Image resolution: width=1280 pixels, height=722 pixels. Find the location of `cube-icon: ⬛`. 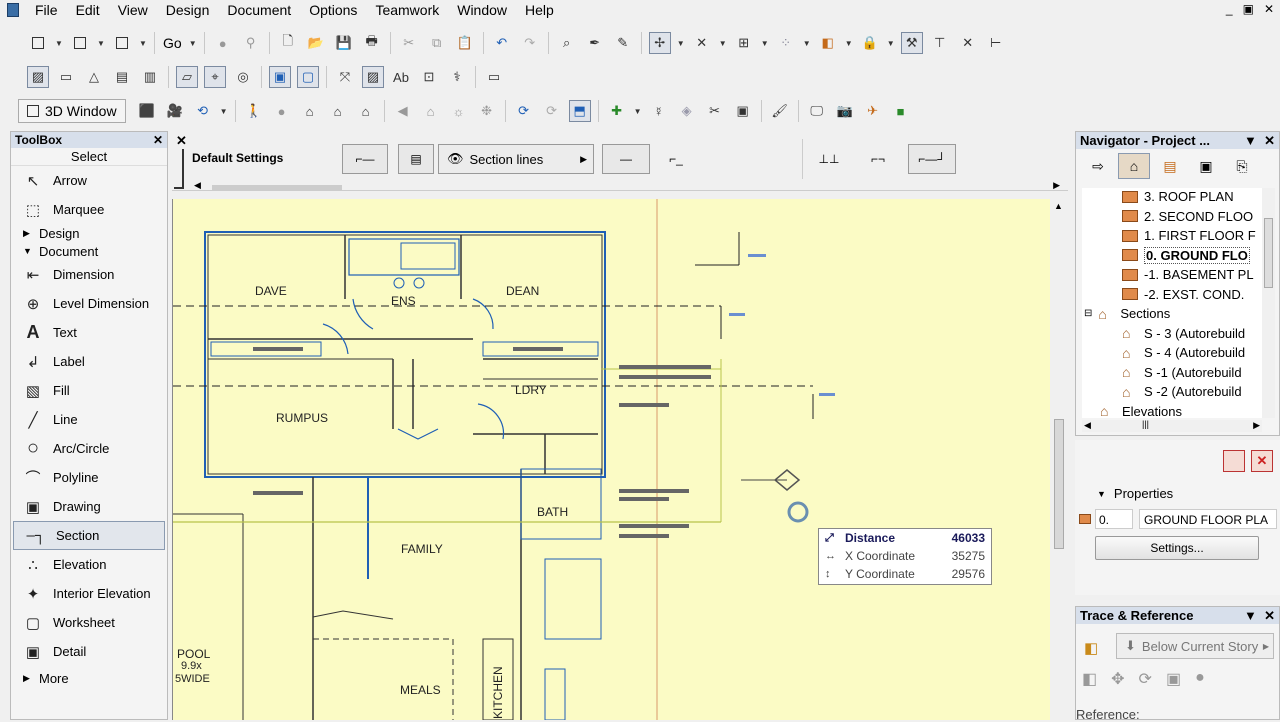

cube-icon: ⬛ is located at coordinates (147, 111).